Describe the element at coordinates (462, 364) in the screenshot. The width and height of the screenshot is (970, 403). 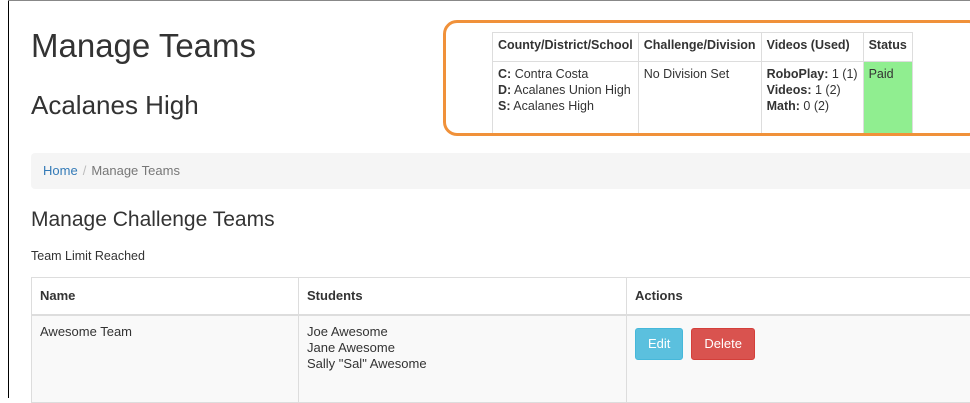
I see `student-name: Sally "Sal" Awesome` at that location.